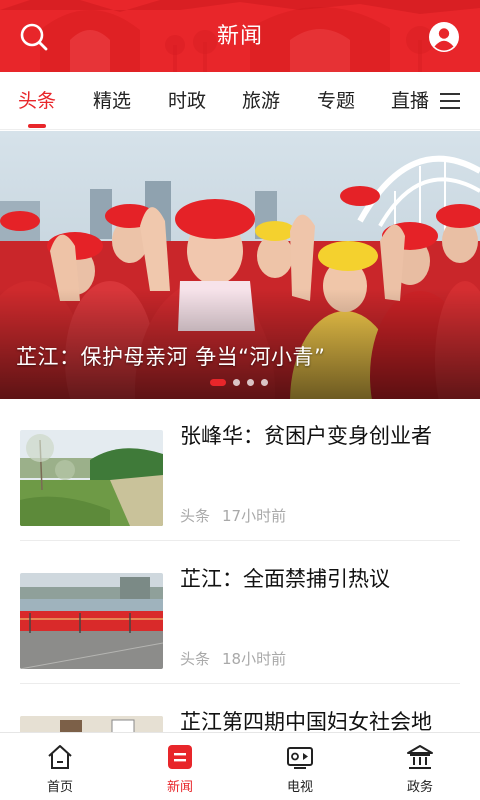  I want to click on tab-travel: 旅游, so click(261, 101).